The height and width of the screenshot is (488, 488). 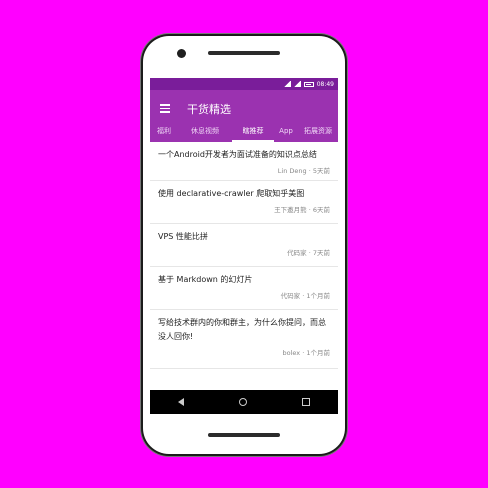 What do you see at coordinates (244, 161) in the screenshot?
I see `list-item: 一个Android开发者为面试准备的知识点总结 Lin Deng · 5天前` at bounding box center [244, 161].